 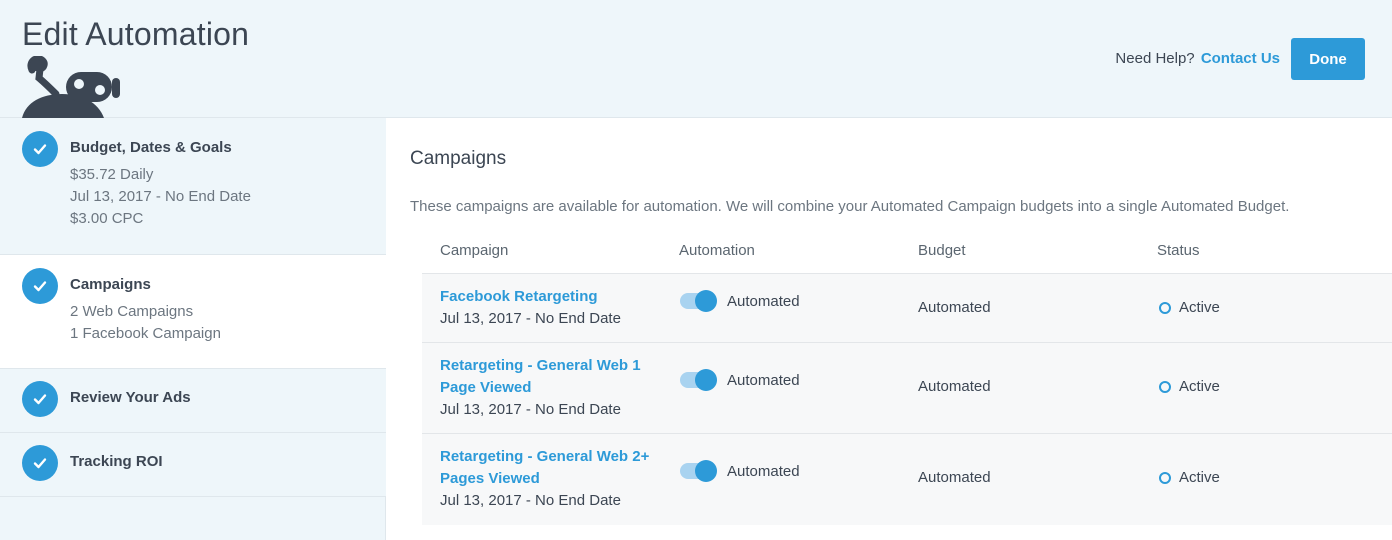 What do you see at coordinates (116, 461) in the screenshot?
I see `step-title: Tracking ROI` at bounding box center [116, 461].